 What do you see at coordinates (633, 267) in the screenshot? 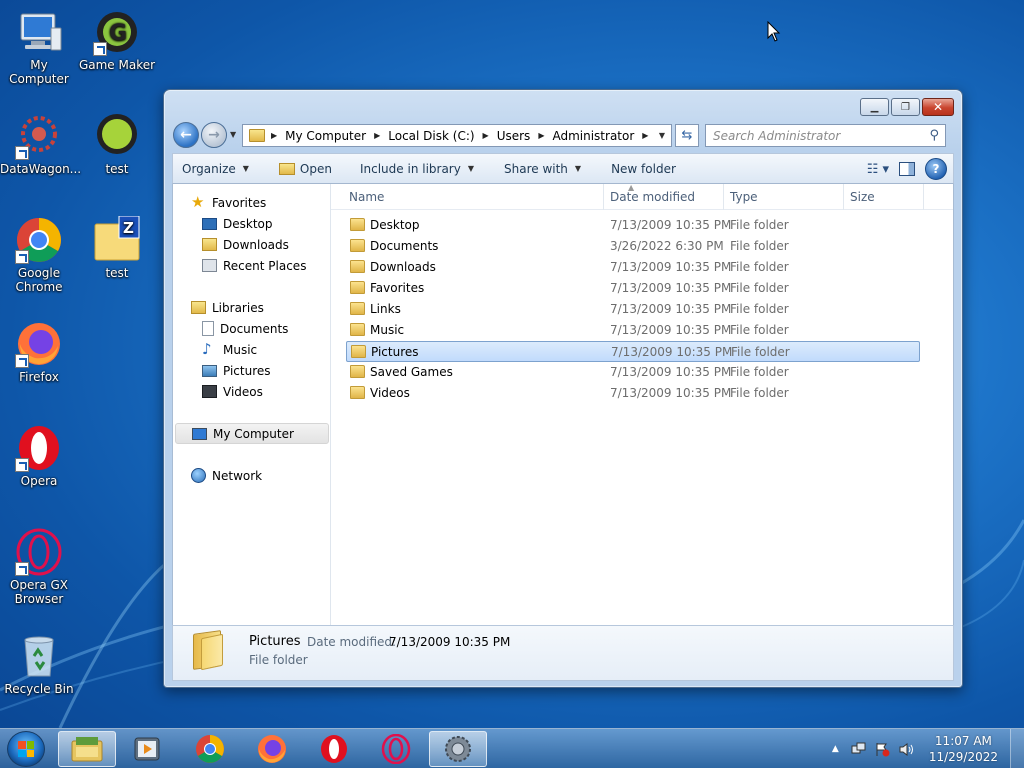
I see `file-row: Downloads 7/13/2009 10:35 PM File folder` at bounding box center [633, 267].